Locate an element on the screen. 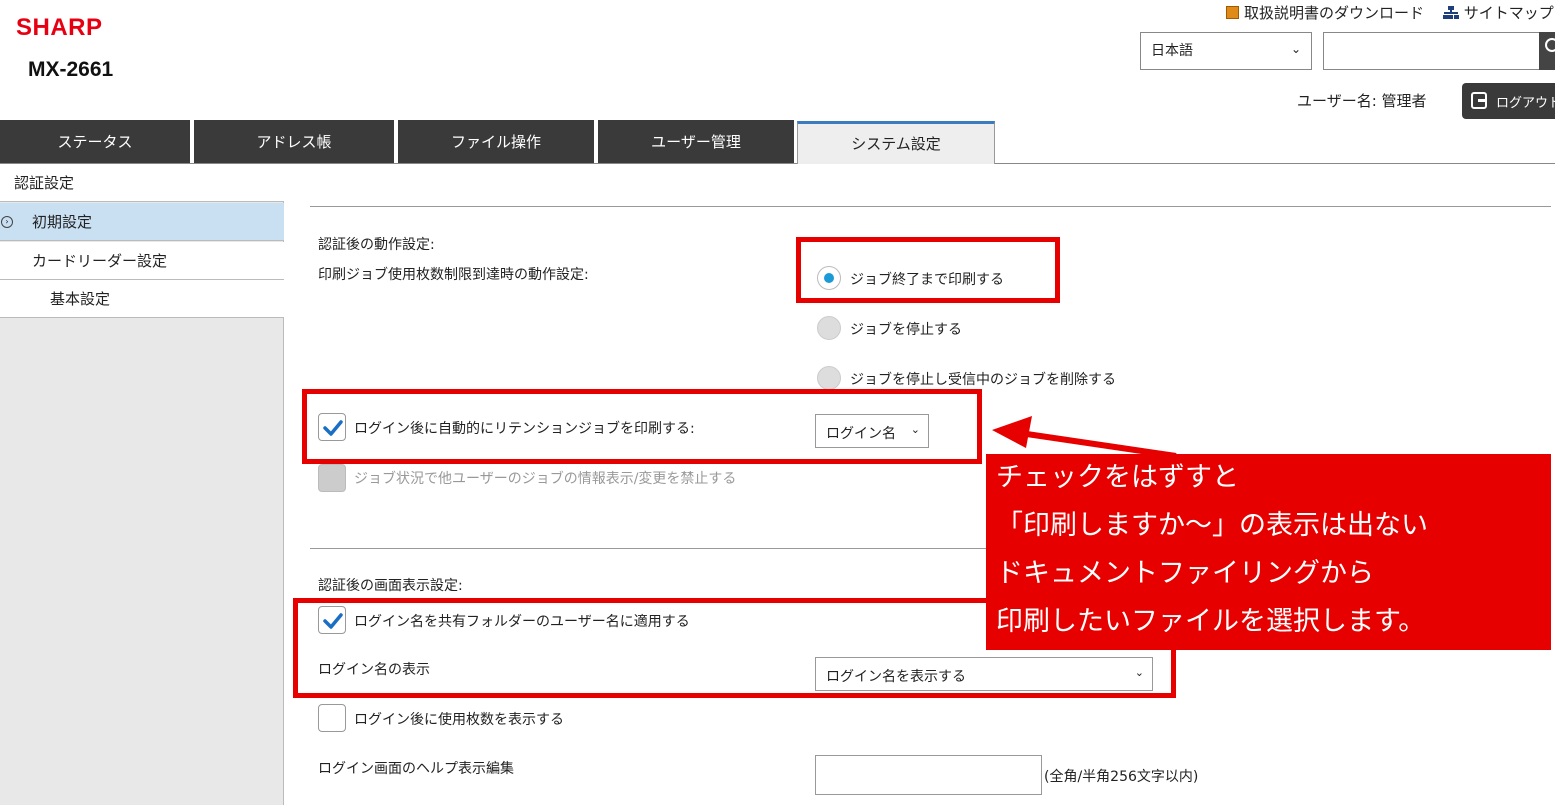  prohibit-label: ジョブ状況で他ユーザーのジョブの情報表示/変更を禁止する is located at coordinates (545, 479).